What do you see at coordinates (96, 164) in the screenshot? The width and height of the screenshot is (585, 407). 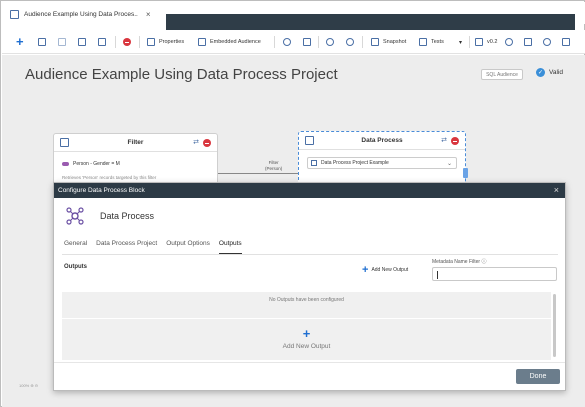 I see `filter-criteria-text: Person - Gender = M` at bounding box center [96, 164].